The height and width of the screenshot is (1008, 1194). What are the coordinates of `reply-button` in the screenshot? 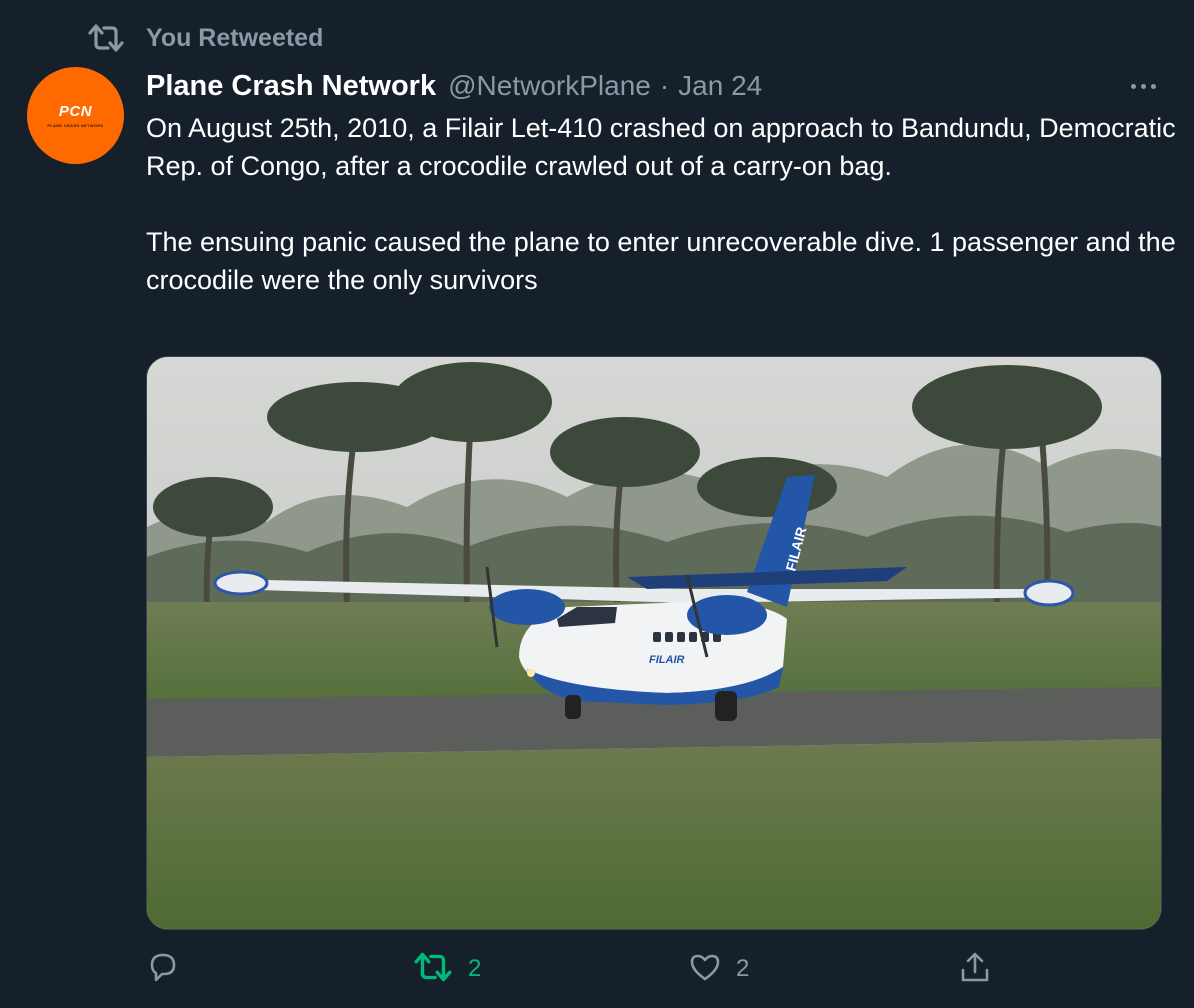 It's located at (170, 969).